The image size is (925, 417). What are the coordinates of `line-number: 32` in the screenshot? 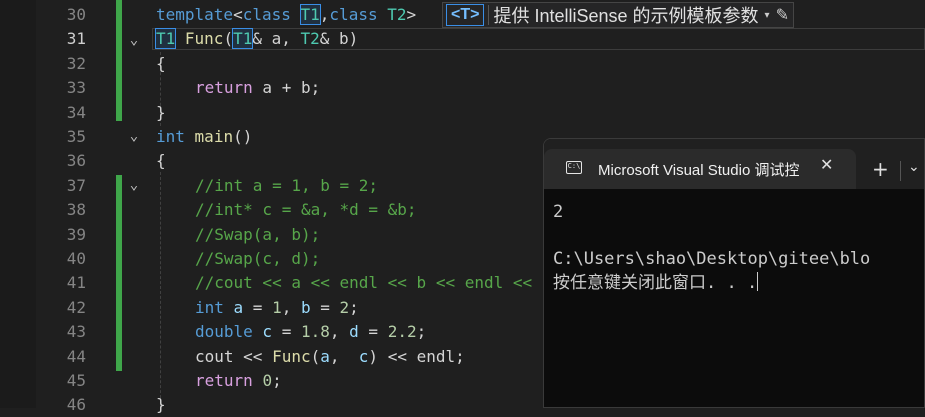 It's located at (76, 63).